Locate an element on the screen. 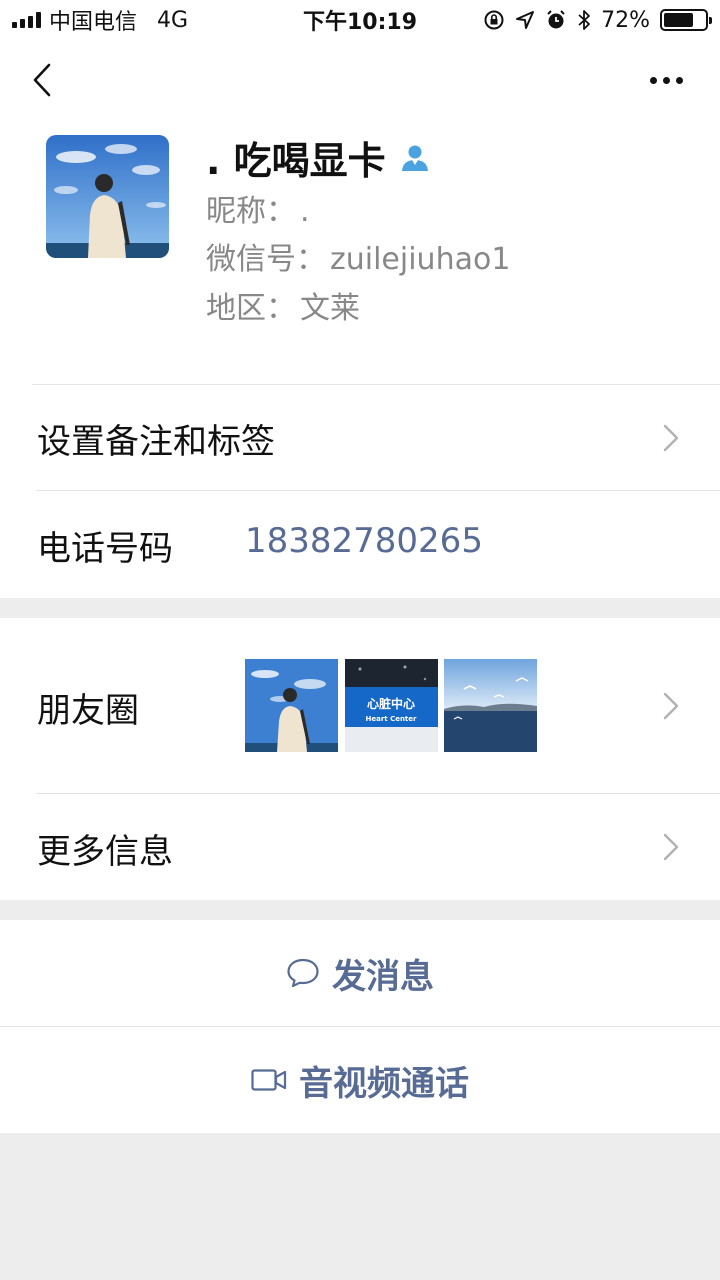  avatar is located at coordinates (107, 196).